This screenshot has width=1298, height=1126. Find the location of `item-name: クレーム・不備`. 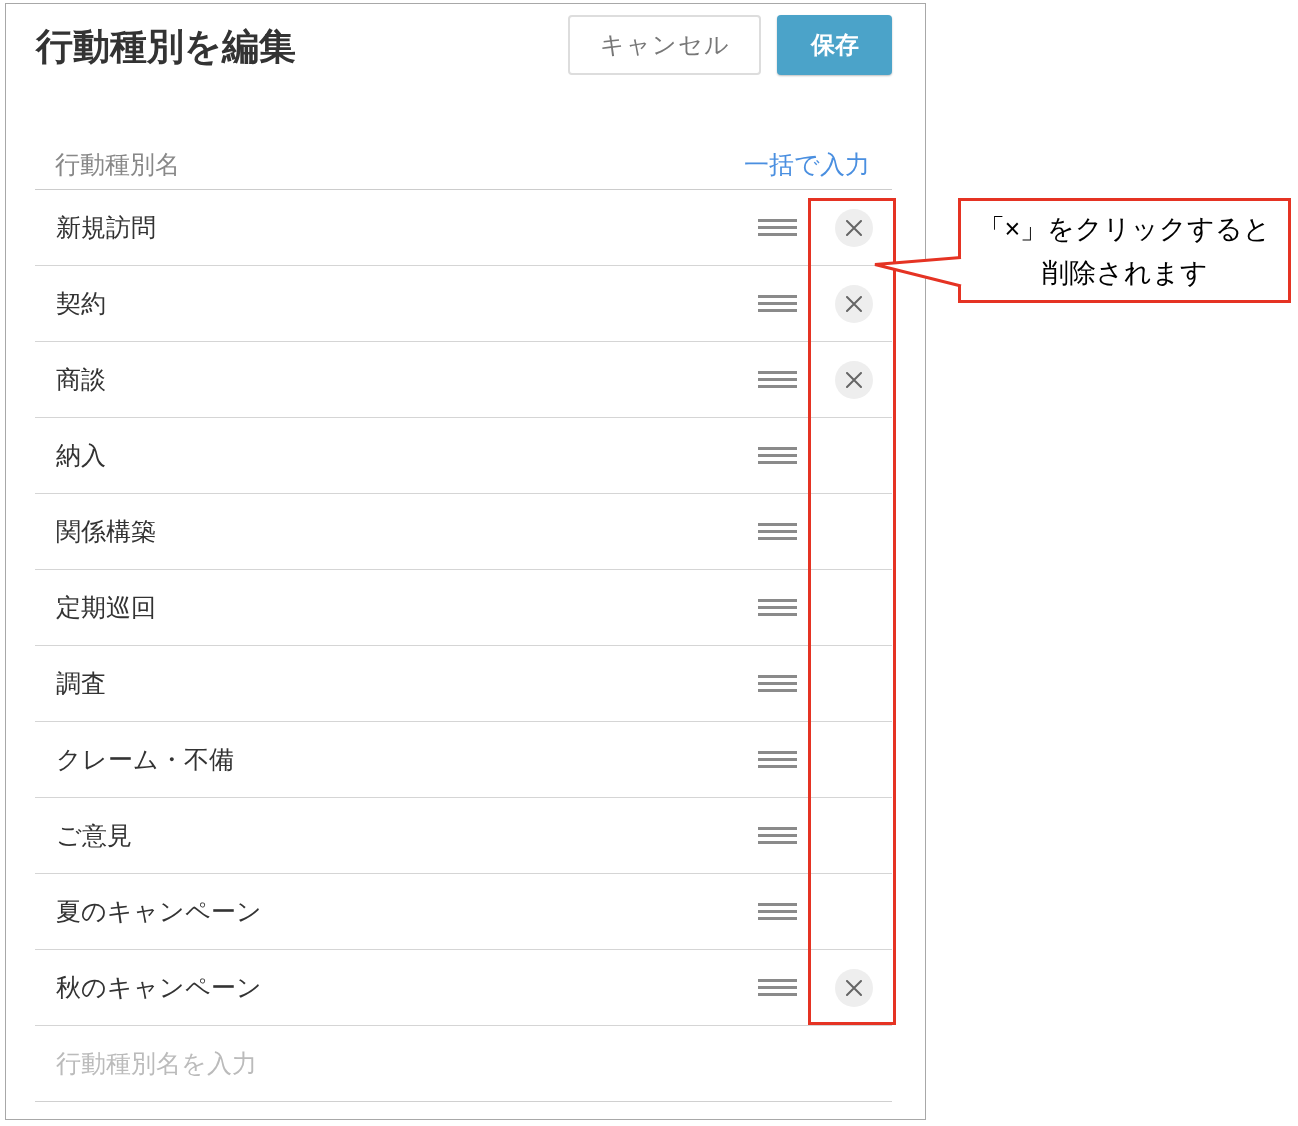

item-name: クレーム・不備 is located at coordinates (145, 759).